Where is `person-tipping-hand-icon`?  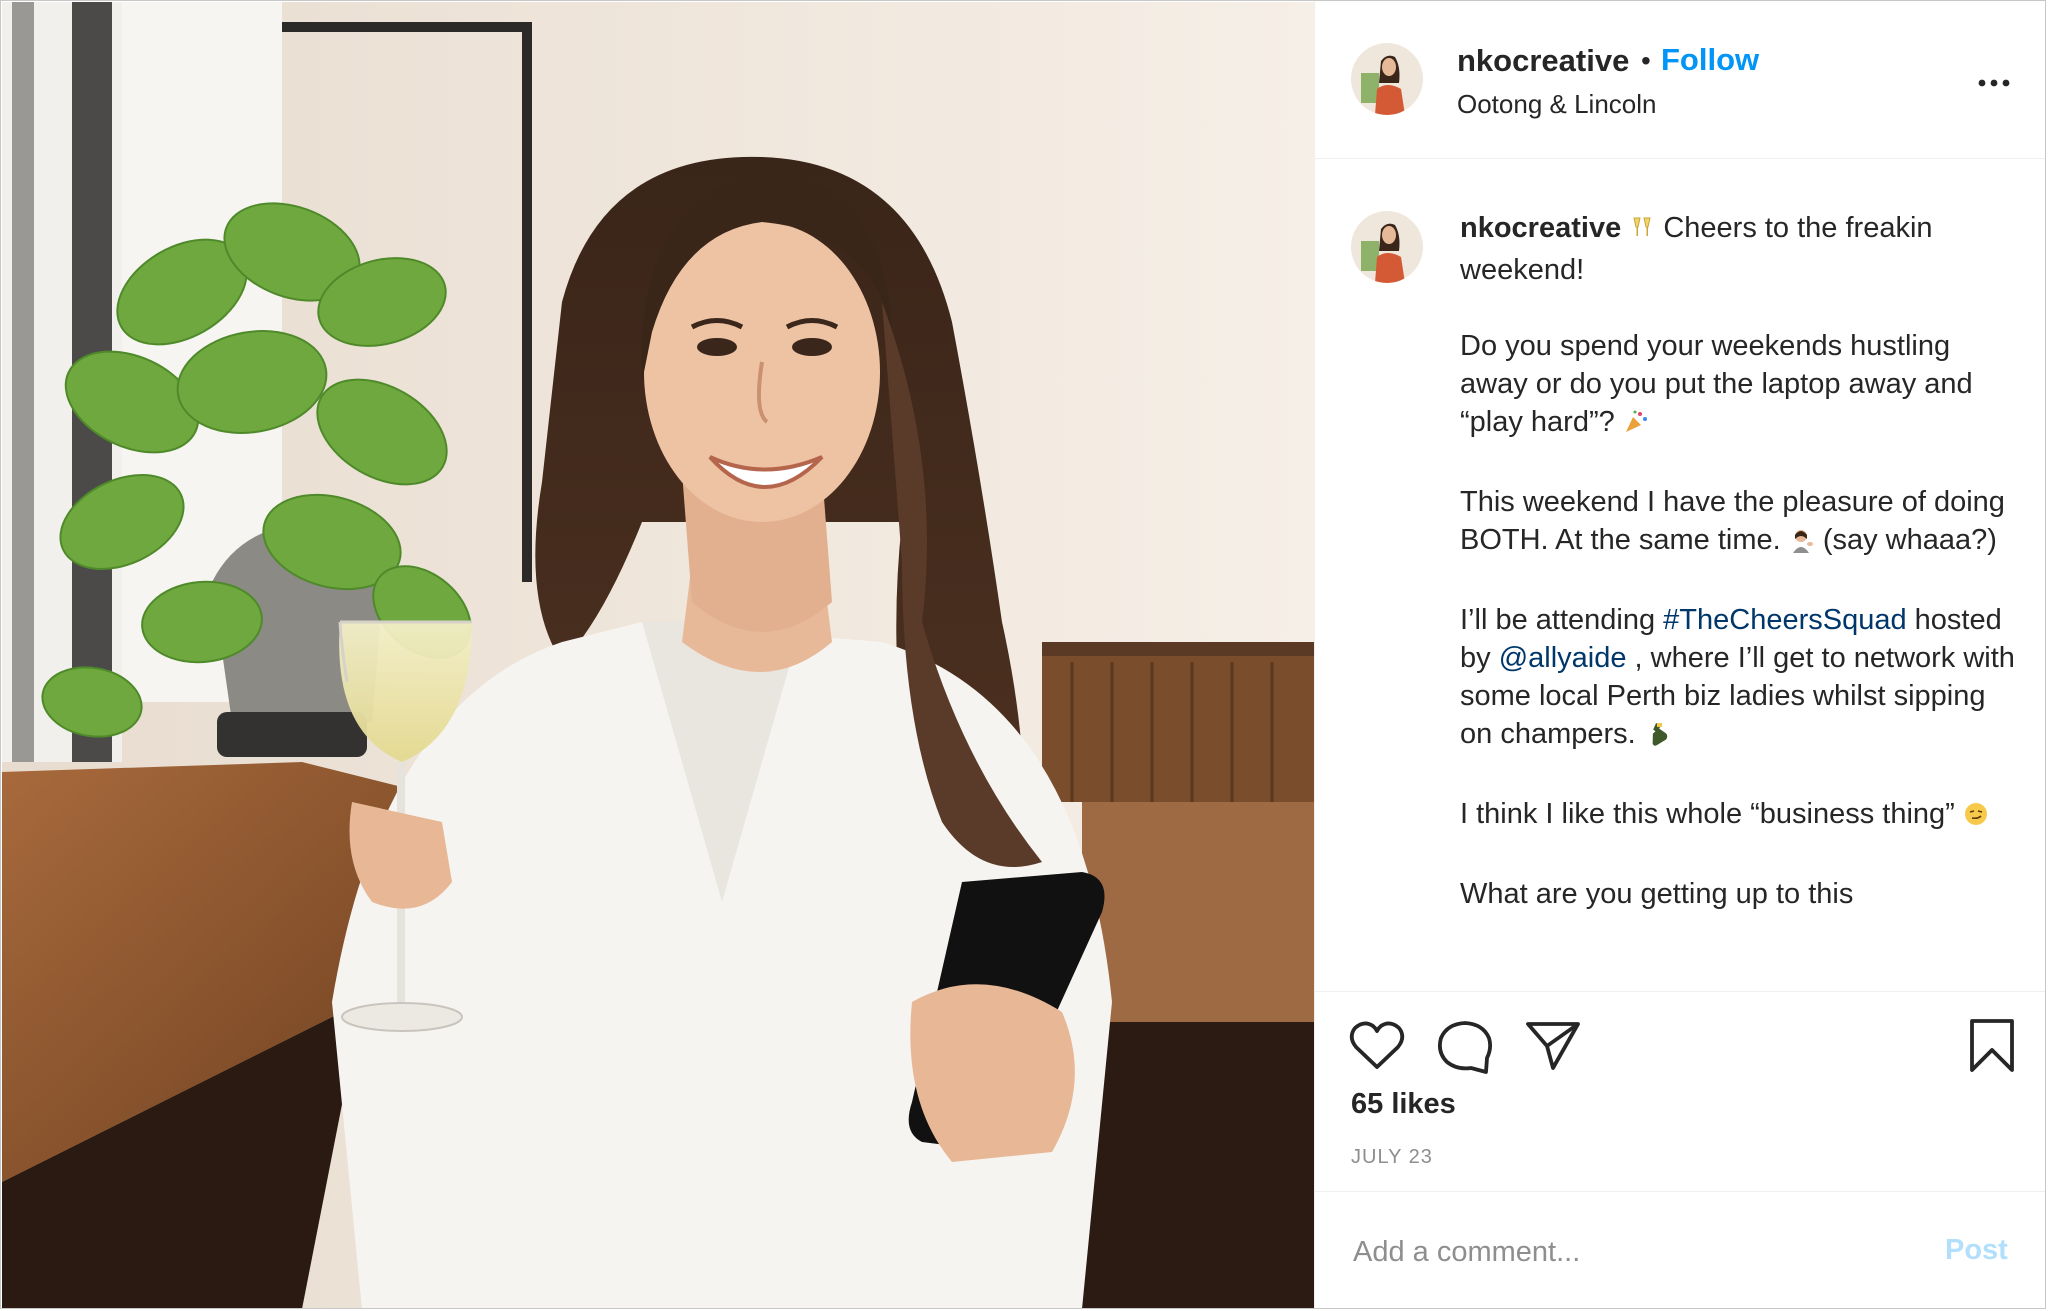
person-tipping-hand-icon is located at coordinates (1802, 544).